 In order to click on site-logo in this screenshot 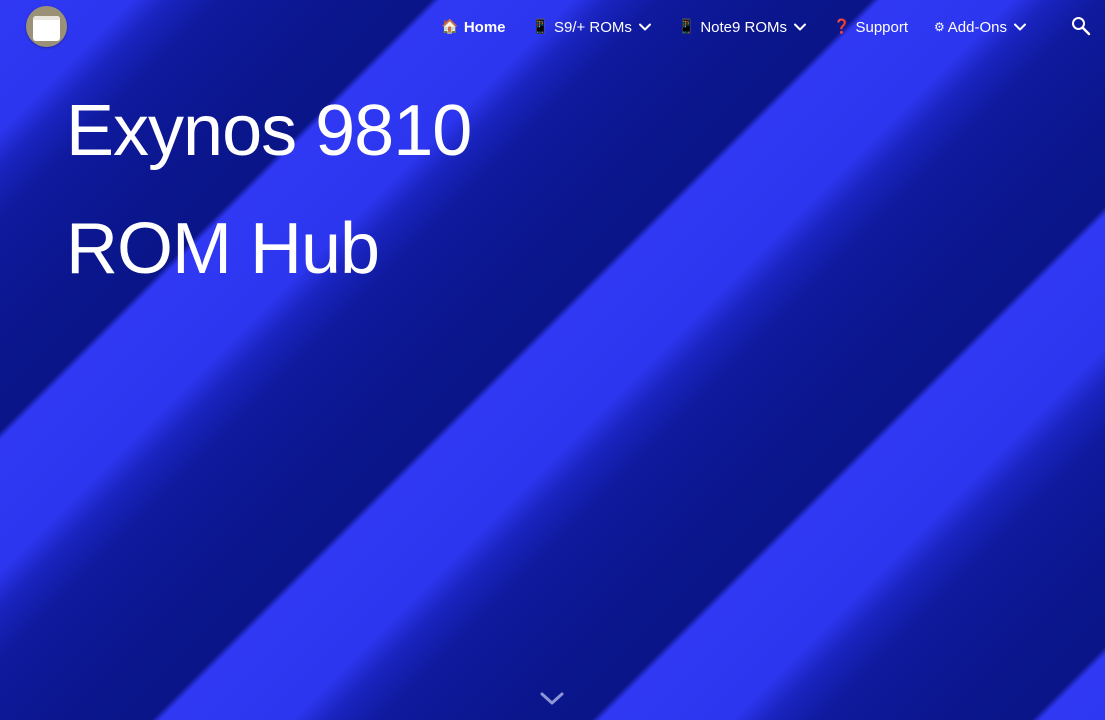, I will do `click(46, 26)`.